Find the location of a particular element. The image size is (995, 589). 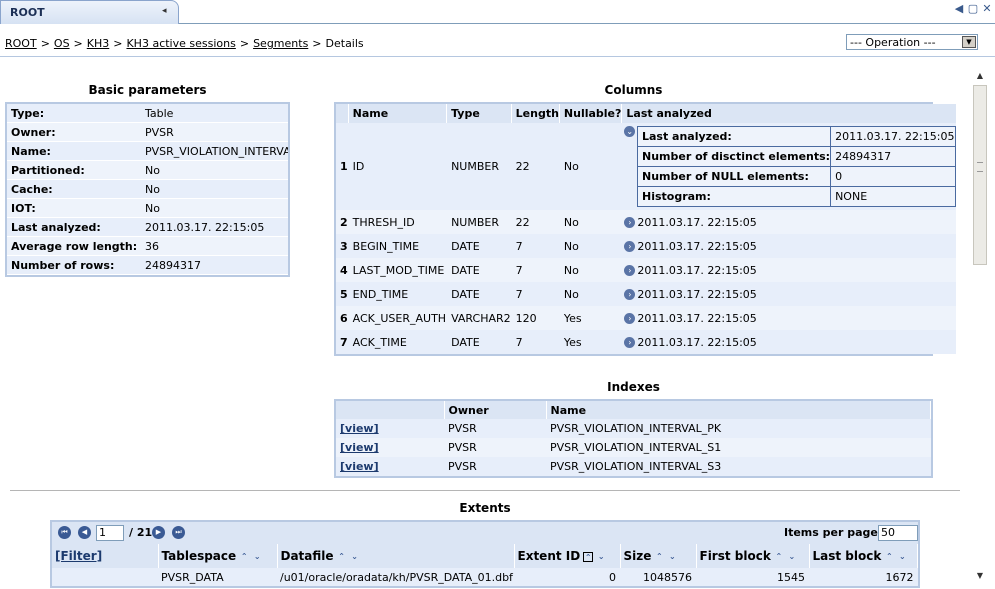

column-length: 7 is located at coordinates (535, 342).